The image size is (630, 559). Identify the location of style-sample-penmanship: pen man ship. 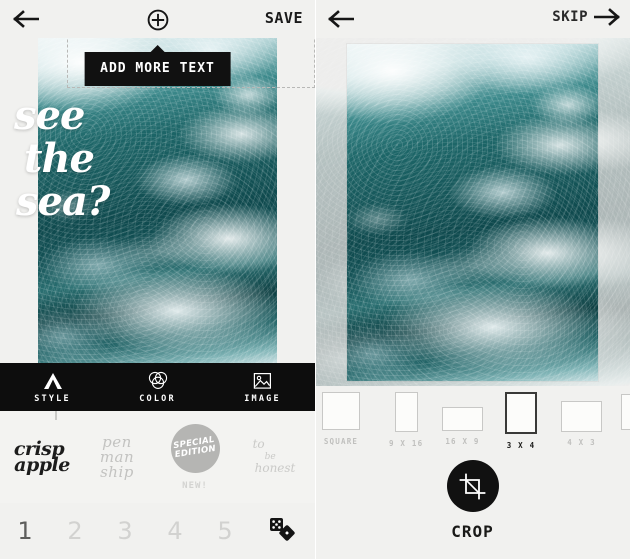
(117, 457).